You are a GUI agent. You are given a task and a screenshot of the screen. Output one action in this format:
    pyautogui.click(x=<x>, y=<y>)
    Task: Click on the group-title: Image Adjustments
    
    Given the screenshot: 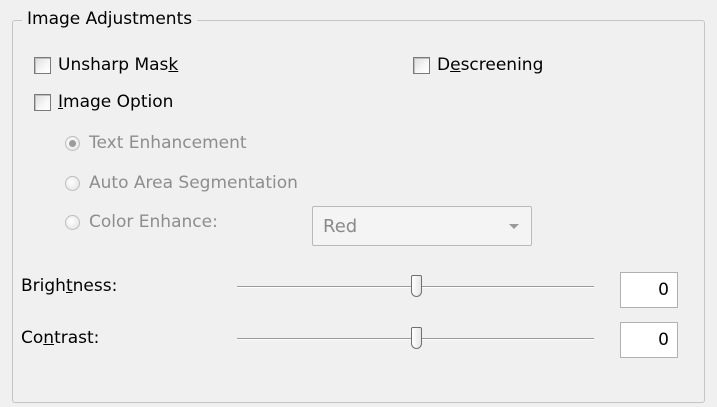 What is the action you would take?
    pyautogui.click(x=110, y=19)
    